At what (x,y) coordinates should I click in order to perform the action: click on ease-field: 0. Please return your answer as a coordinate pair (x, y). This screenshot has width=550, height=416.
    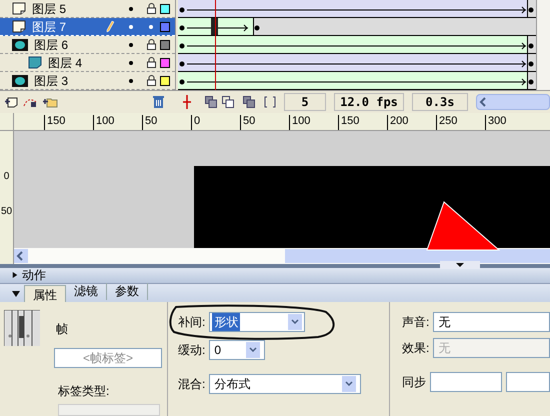
    Looking at the image, I should click on (237, 350).